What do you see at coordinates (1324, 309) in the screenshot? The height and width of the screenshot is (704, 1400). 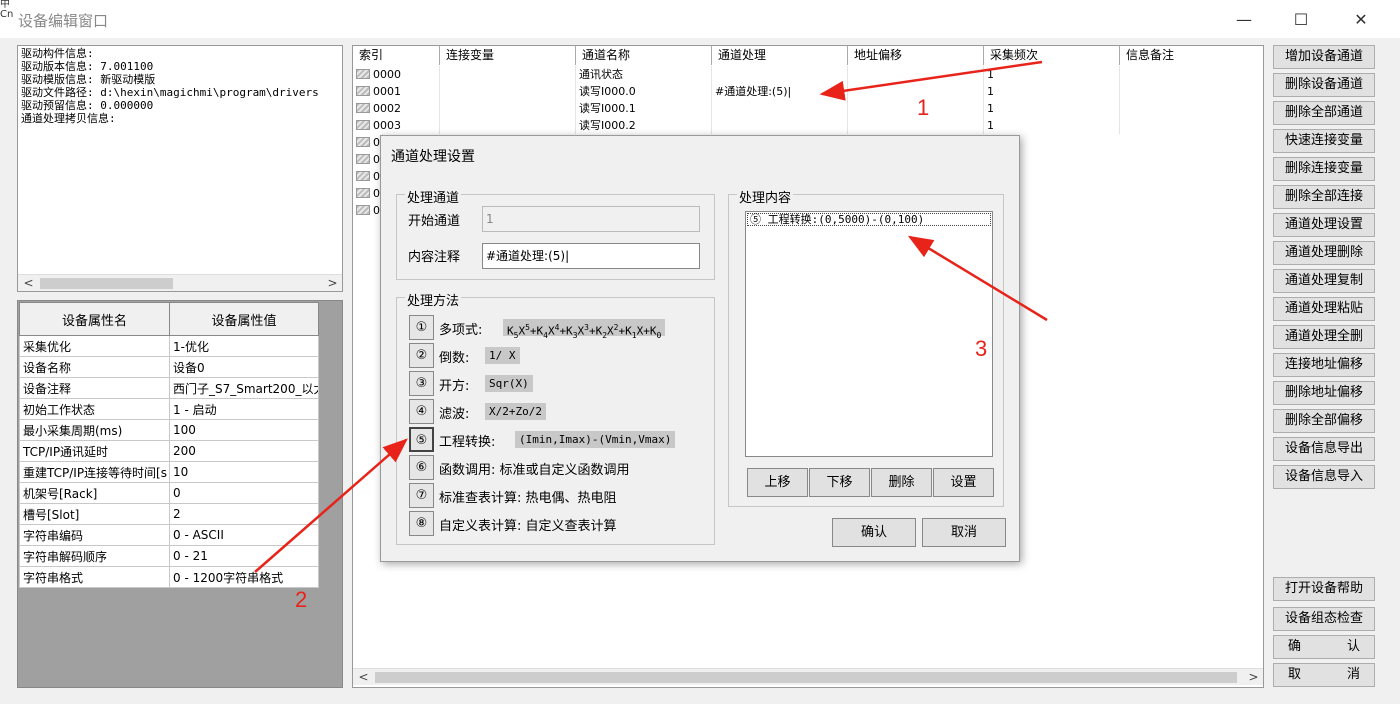 I see `device-action-button: 通道处理粘贴` at bounding box center [1324, 309].